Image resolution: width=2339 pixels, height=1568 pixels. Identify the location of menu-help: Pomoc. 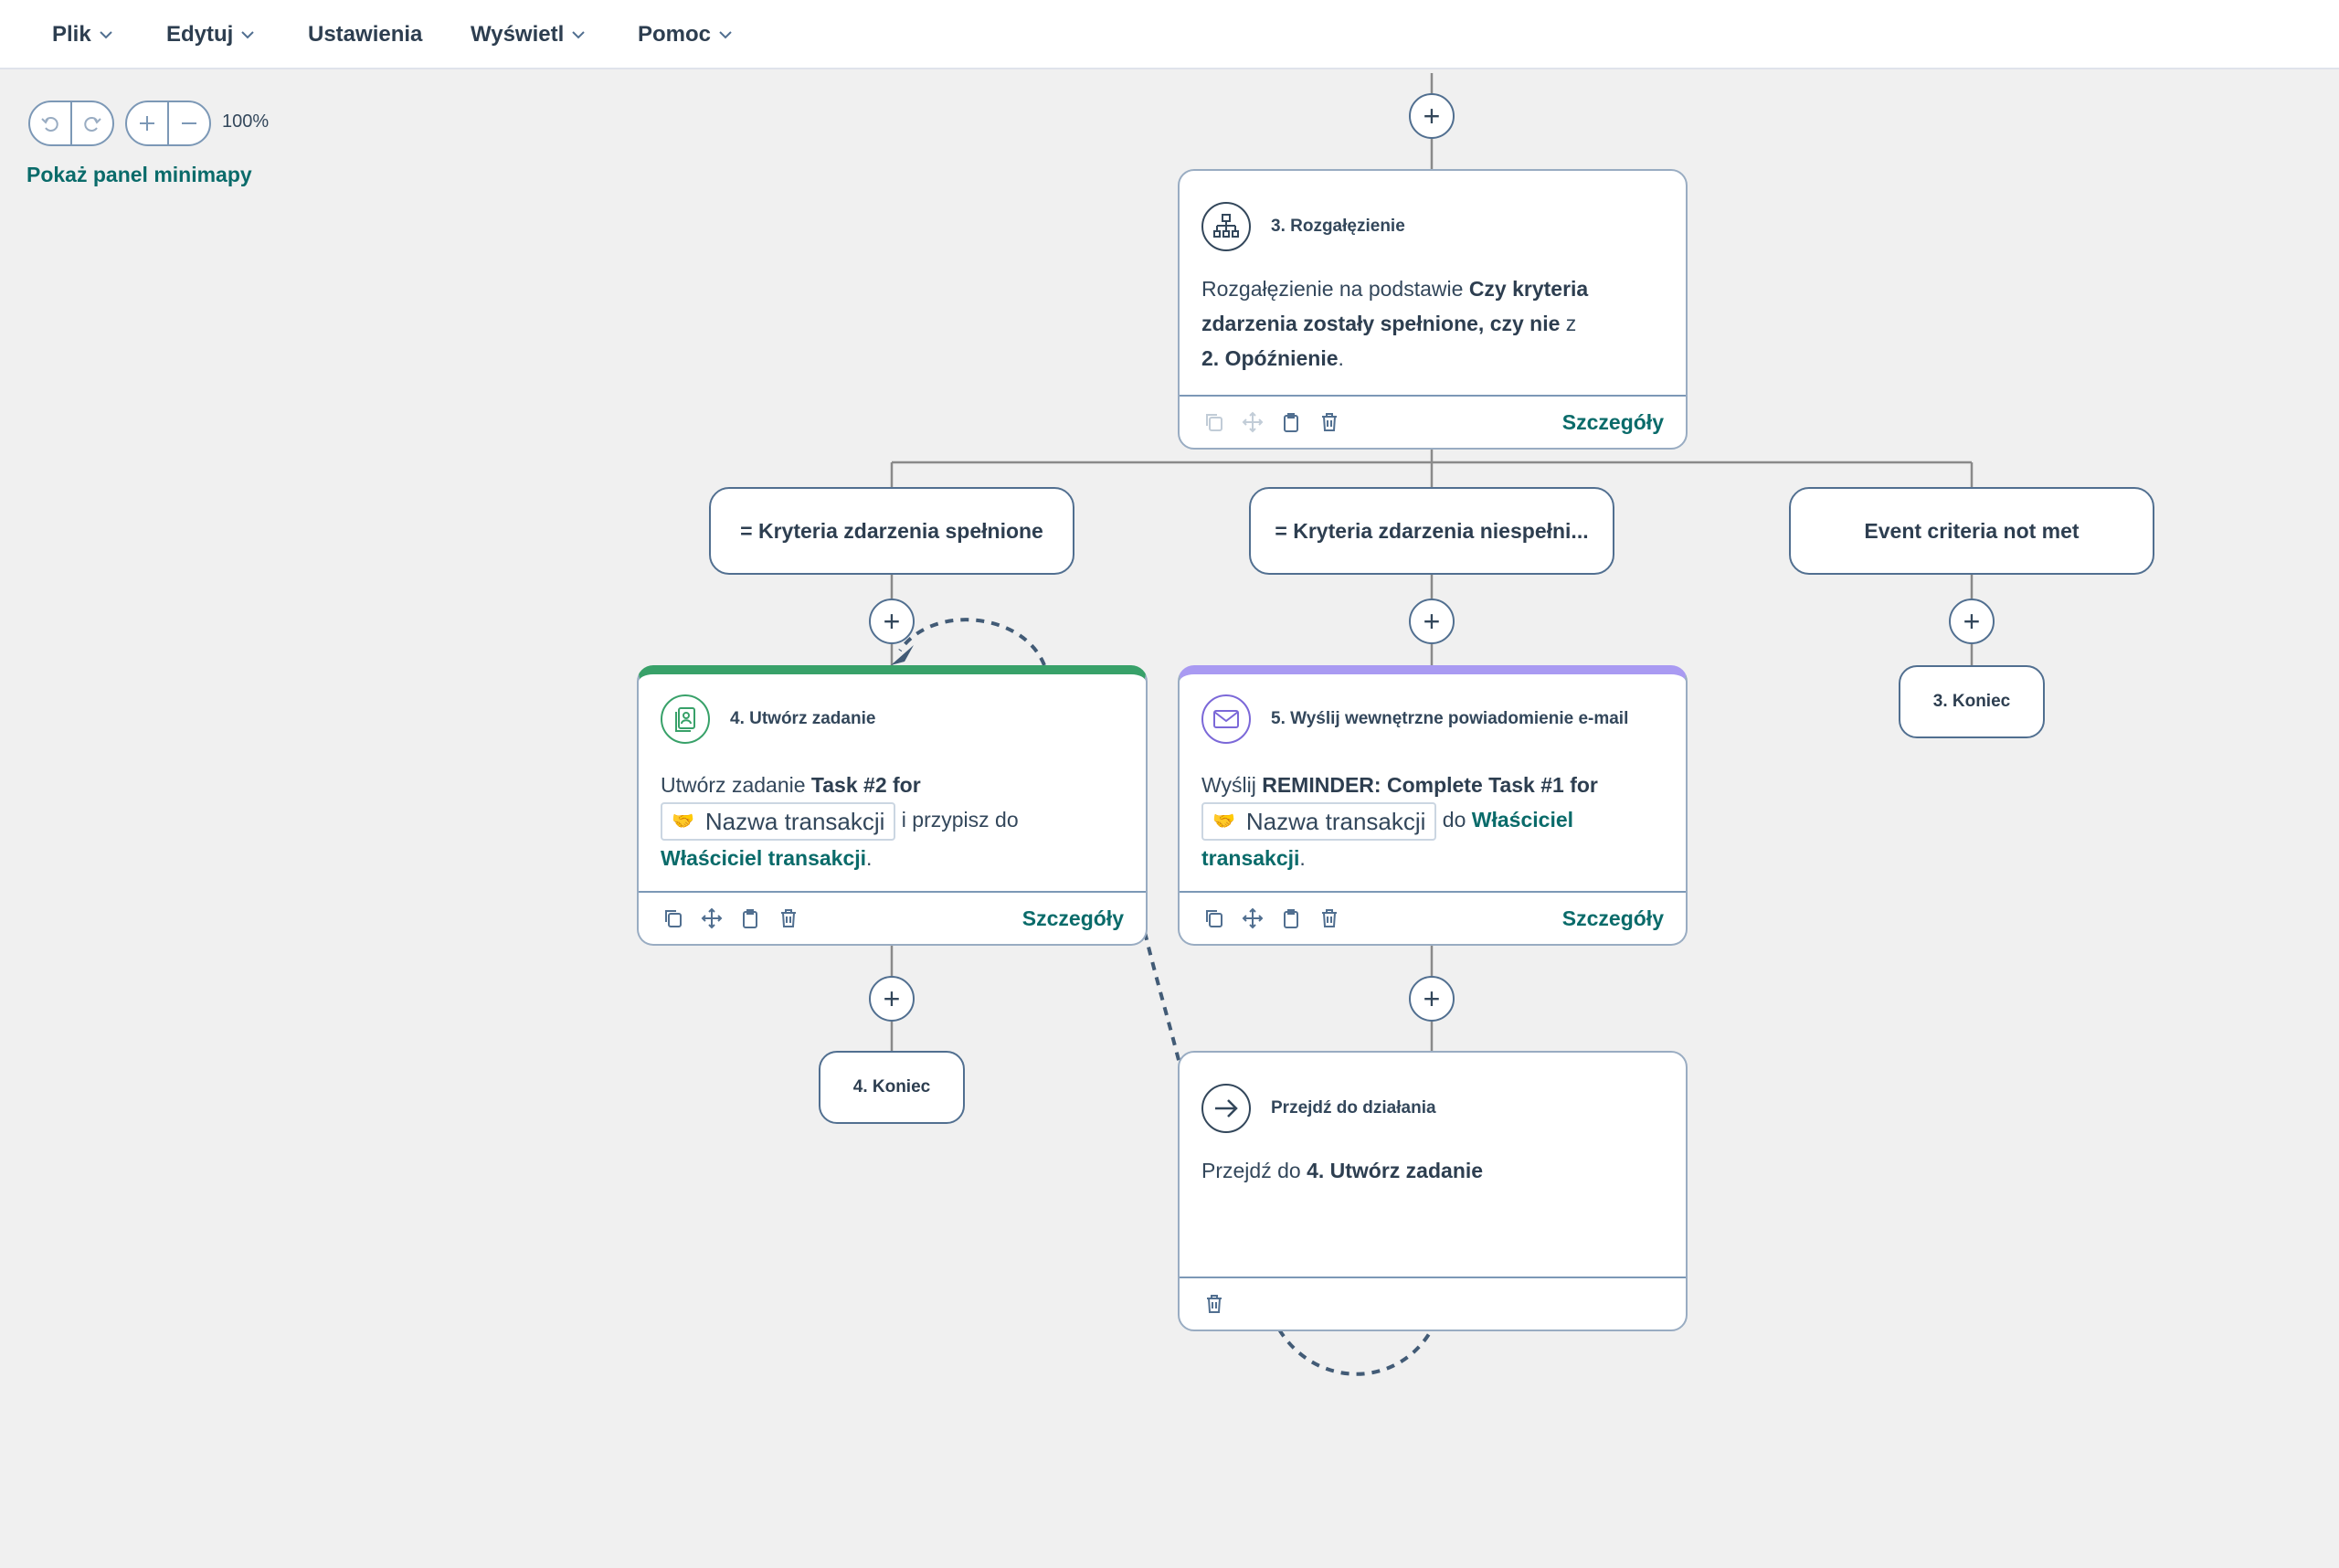
(686, 35).